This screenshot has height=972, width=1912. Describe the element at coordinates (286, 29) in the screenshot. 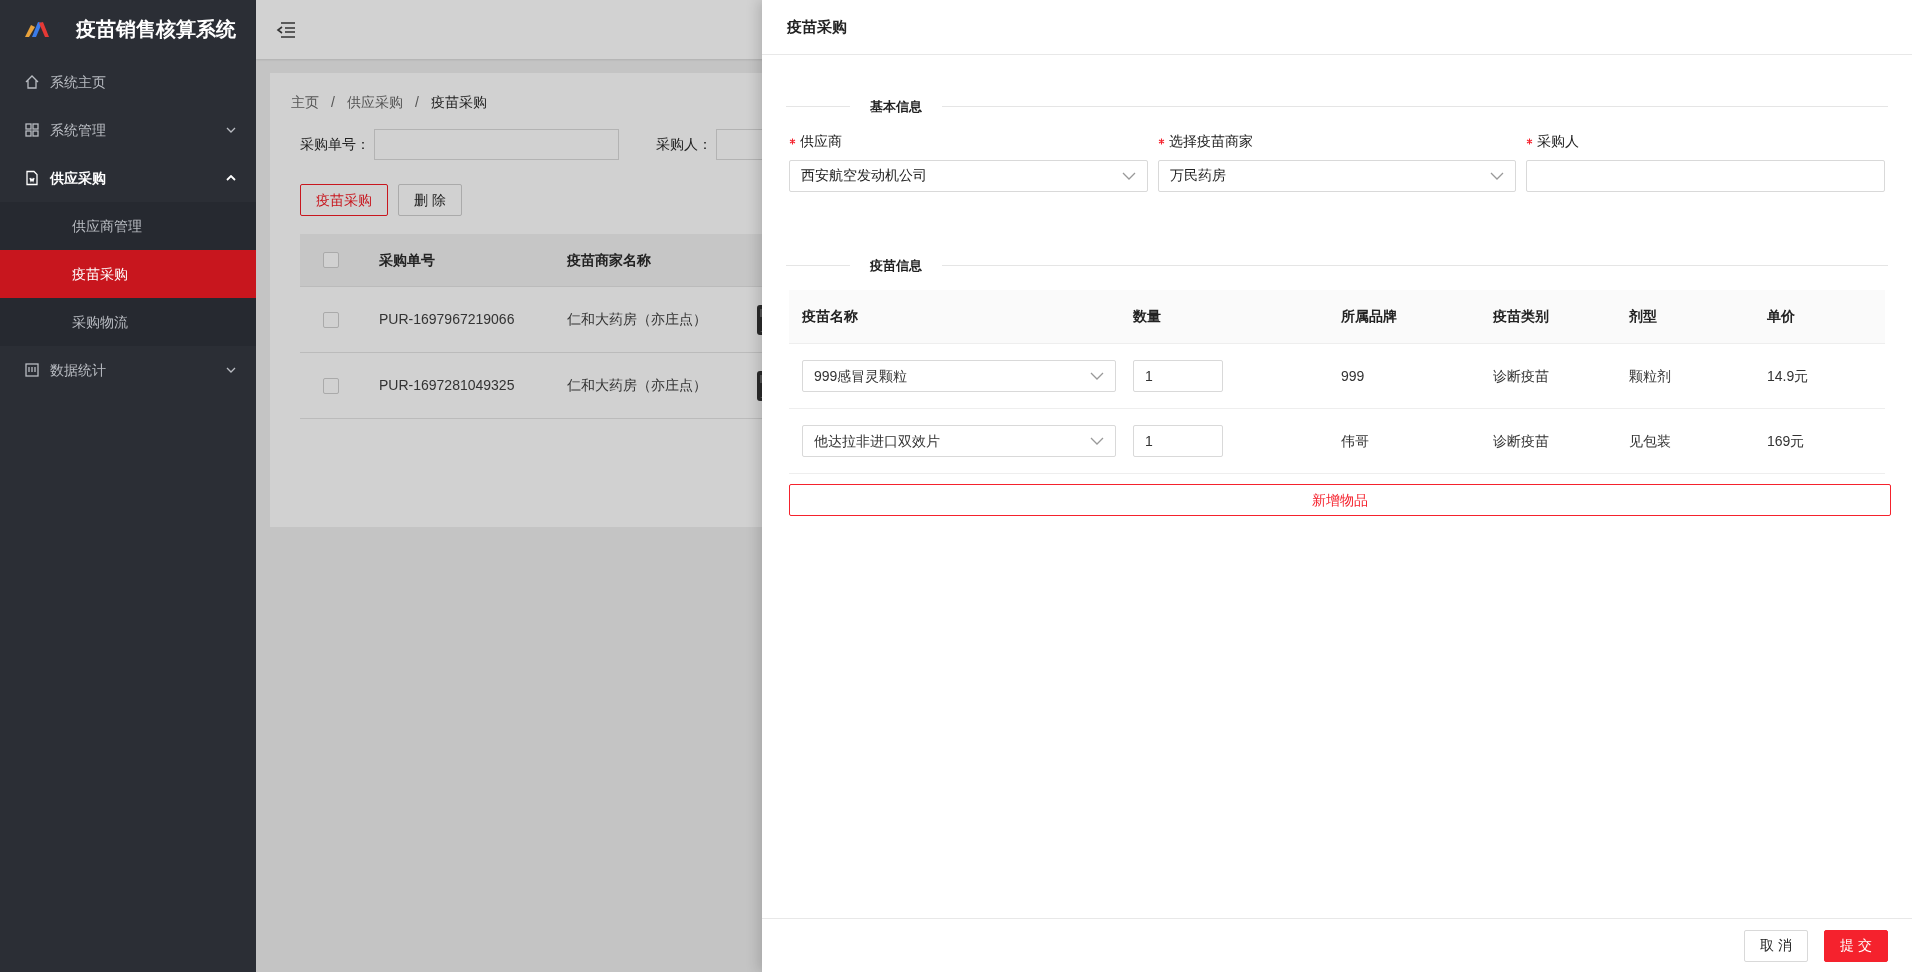

I see `menu-fold-icon` at that location.